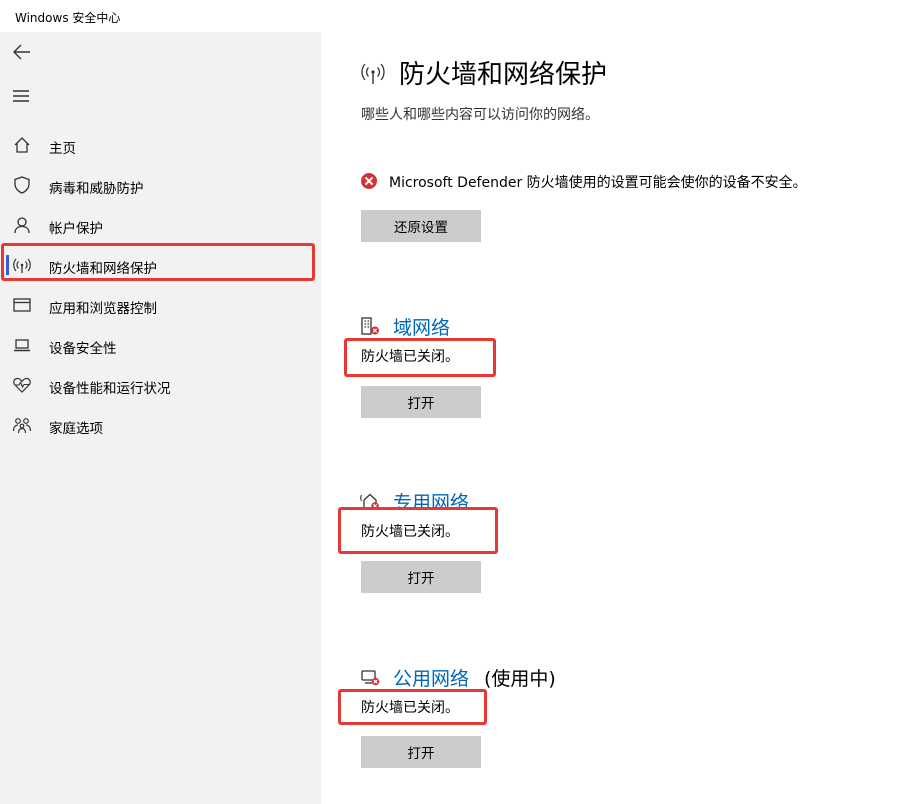 This screenshot has width=909, height=804. Describe the element at coordinates (160, 185) in the screenshot. I see `sidebar-item-virus-protection: 病毒和威胁防护` at that location.